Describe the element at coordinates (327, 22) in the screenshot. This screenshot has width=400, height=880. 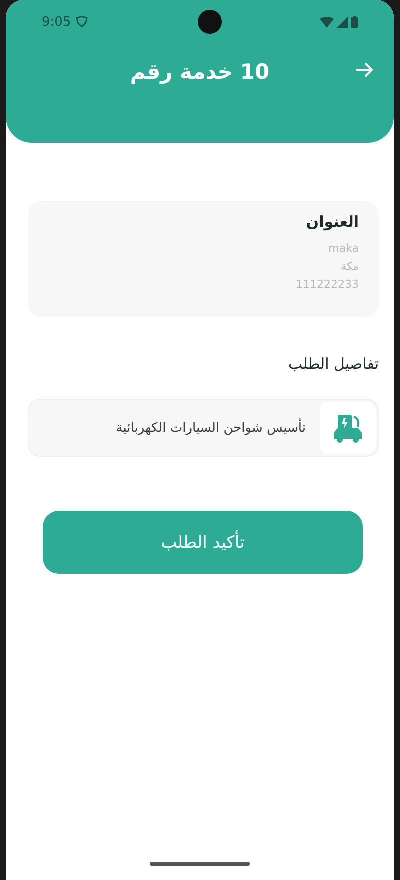
I see `wifi-icon` at that location.